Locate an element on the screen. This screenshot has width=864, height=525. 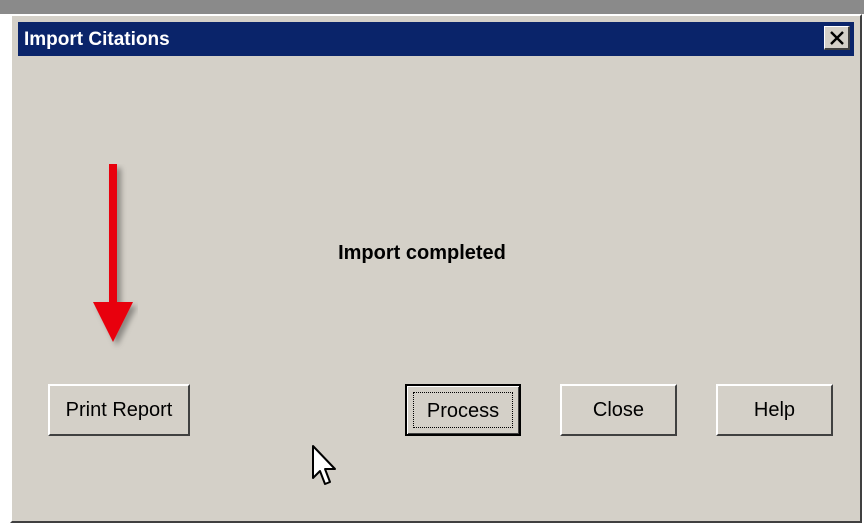
close-icon is located at coordinates (837, 38).